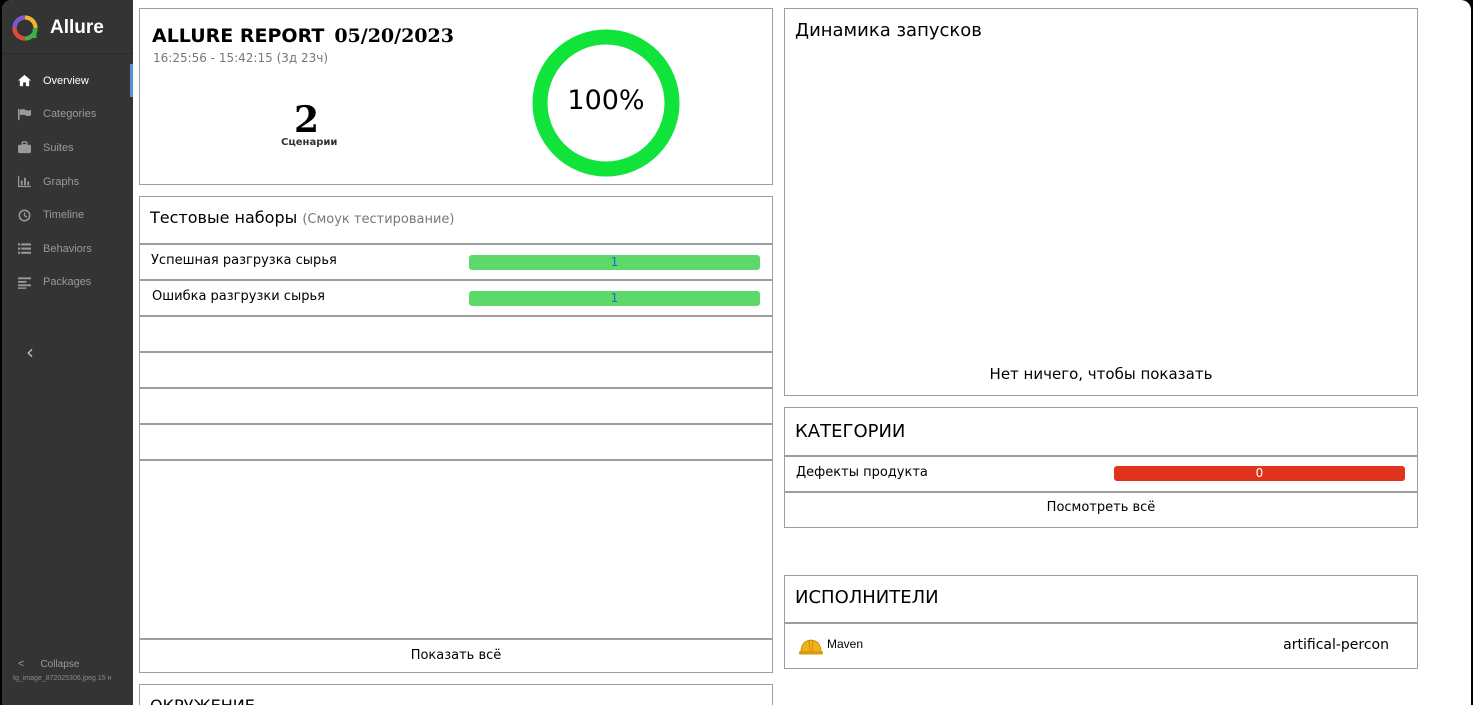  What do you see at coordinates (21, 664) in the screenshot?
I see `chevron-left-icon: <` at bounding box center [21, 664].